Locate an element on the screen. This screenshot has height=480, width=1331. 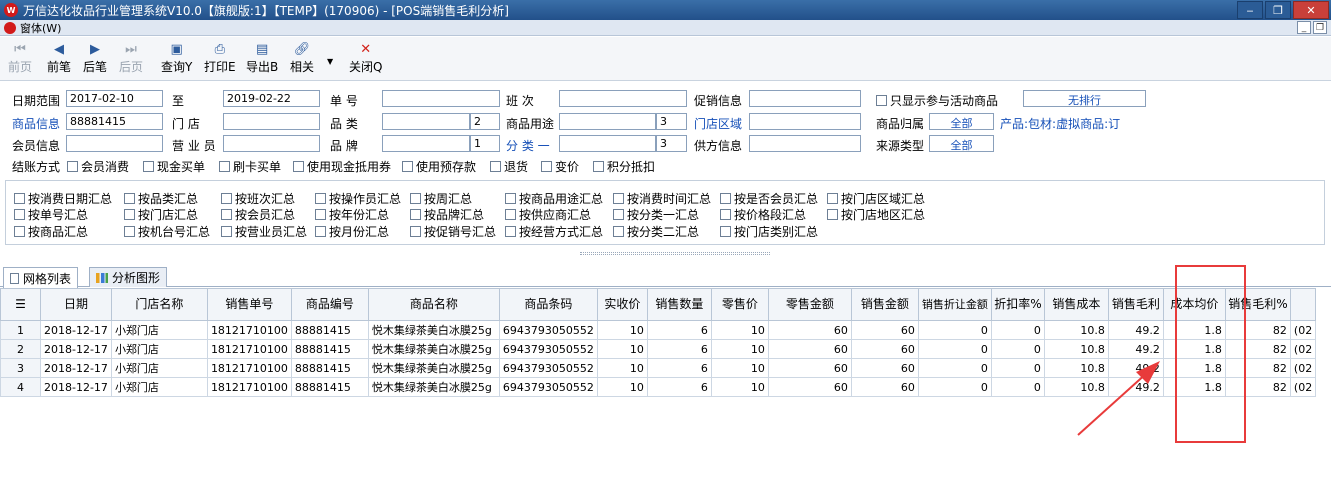
settle-return-checkbox: 退货 is located at coordinates (509, 166).